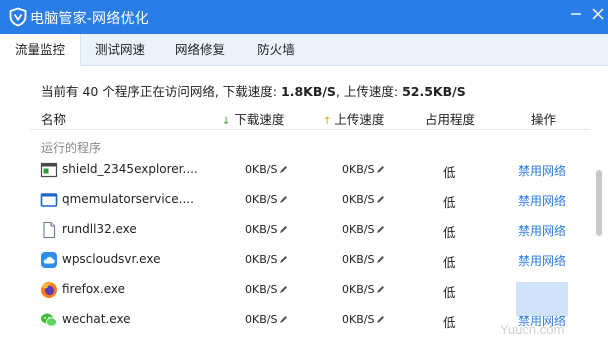 Image resolution: width=608 pixels, height=338 pixels. What do you see at coordinates (89, 19) in the screenshot?
I see `window-title: 电脑管家-网络优化` at bounding box center [89, 19].